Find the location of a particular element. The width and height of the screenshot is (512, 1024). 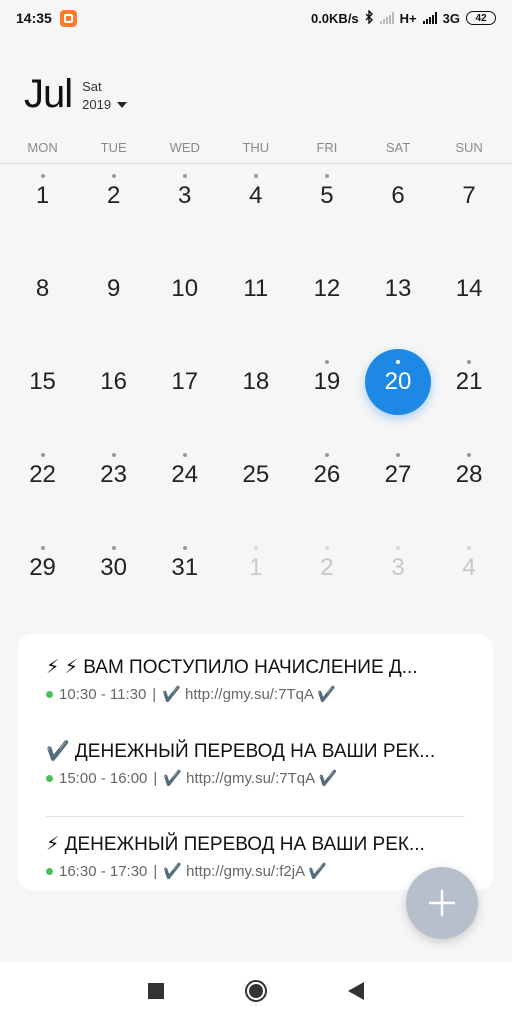

day-number: 22 is located at coordinates (42, 474).